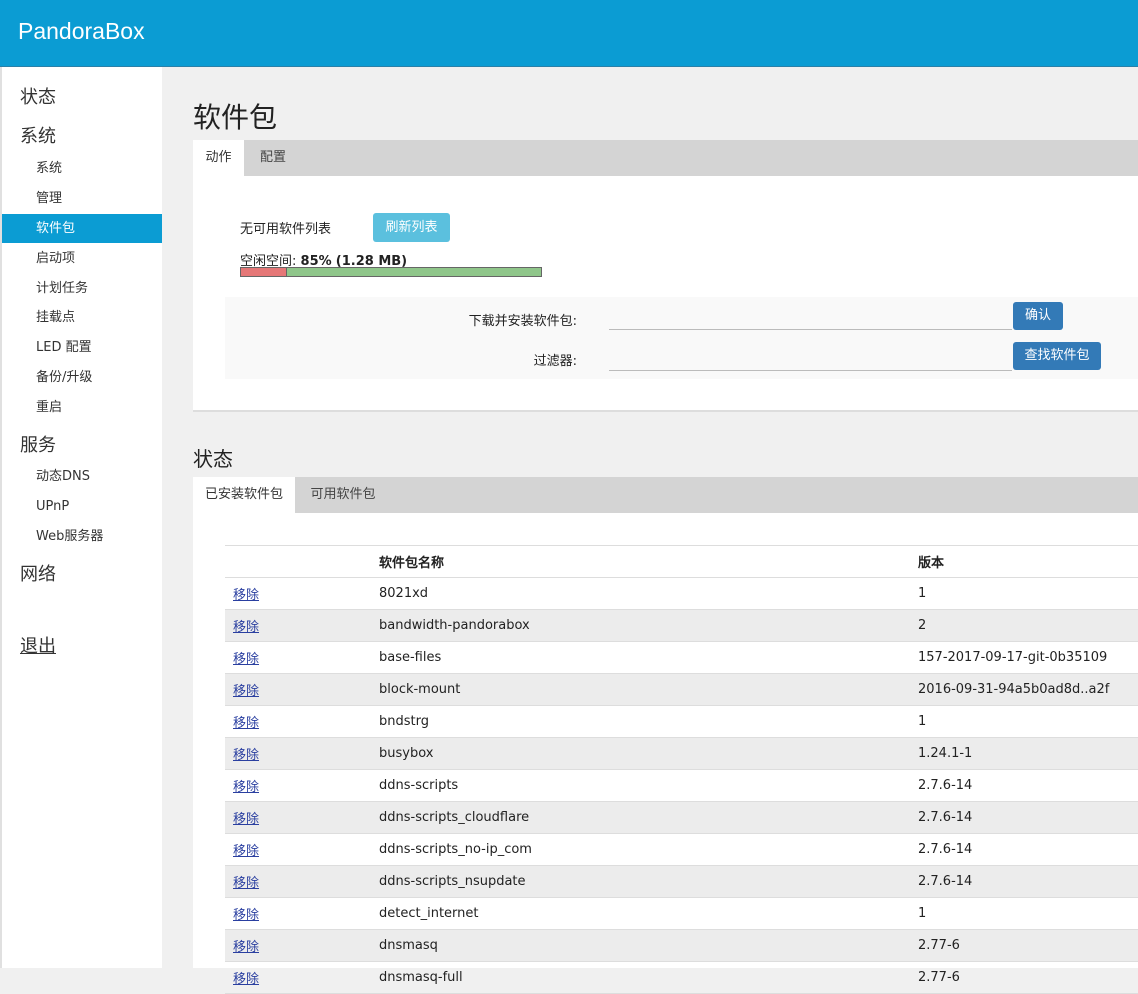  I want to click on table-row: 移除 detect_internet 1, so click(681, 913).